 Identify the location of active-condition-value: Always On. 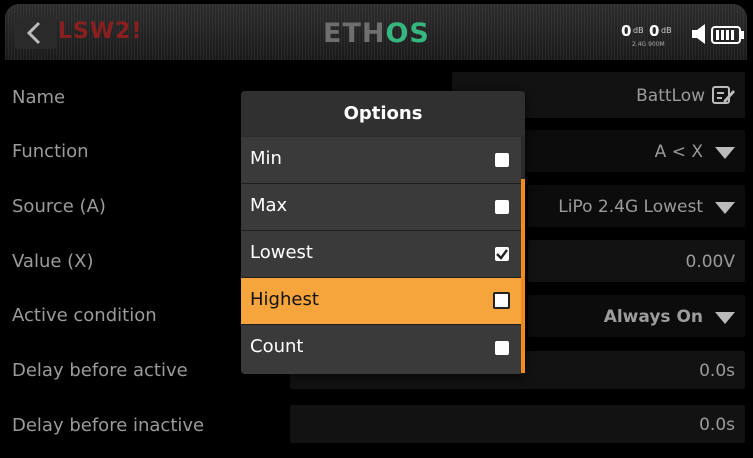
(653, 317).